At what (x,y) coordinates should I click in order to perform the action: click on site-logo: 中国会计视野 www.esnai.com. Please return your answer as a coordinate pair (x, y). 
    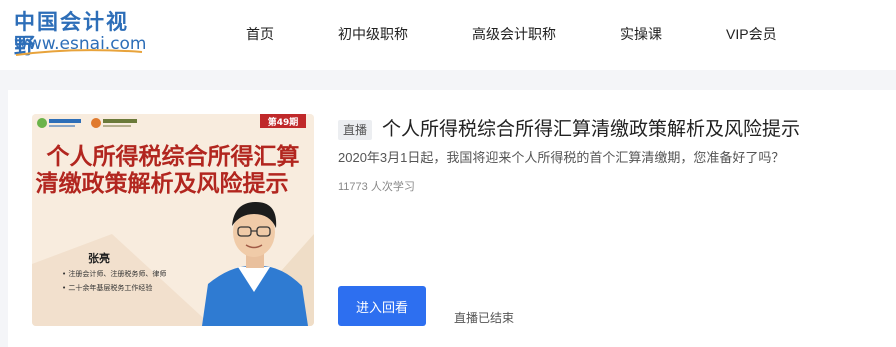
    Looking at the image, I should click on (80, 34).